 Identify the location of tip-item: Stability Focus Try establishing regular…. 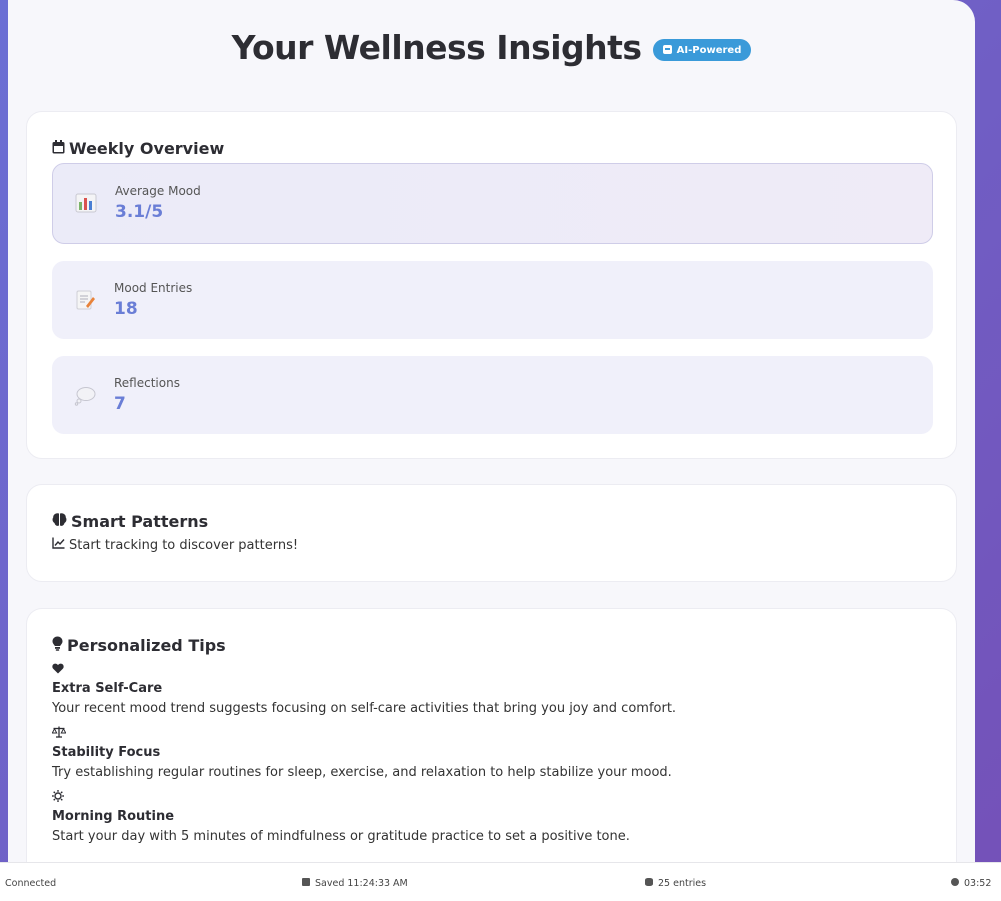
(361, 754).